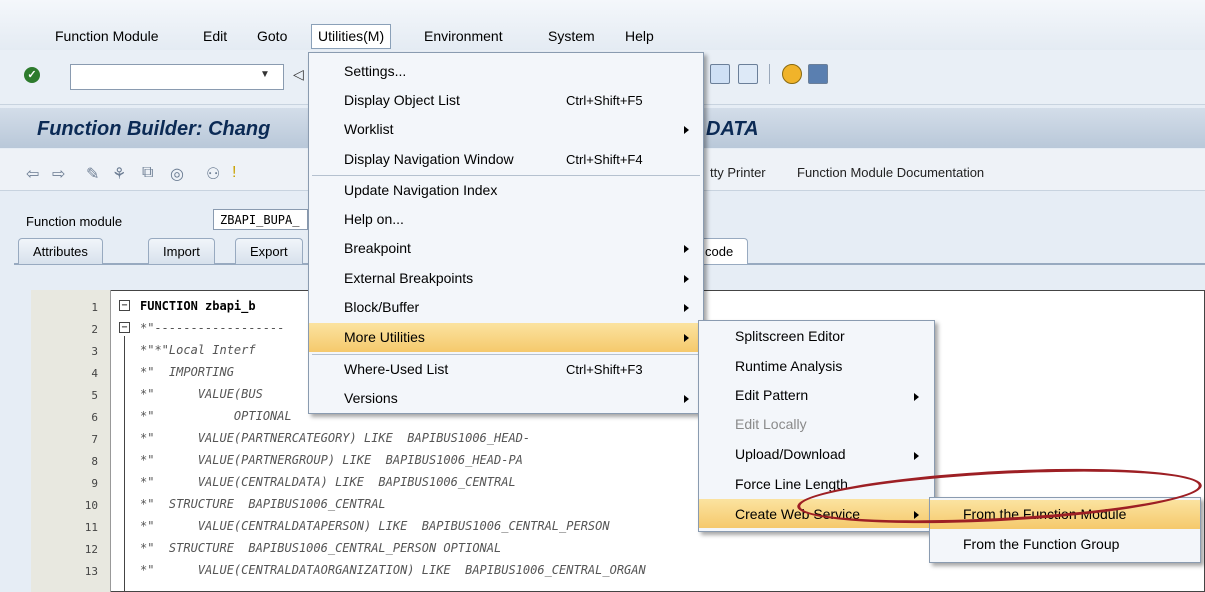 This screenshot has height=592, width=1205. What do you see at coordinates (124, 464) in the screenshot?
I see `fold-guide` at bounding box center [124, 464].